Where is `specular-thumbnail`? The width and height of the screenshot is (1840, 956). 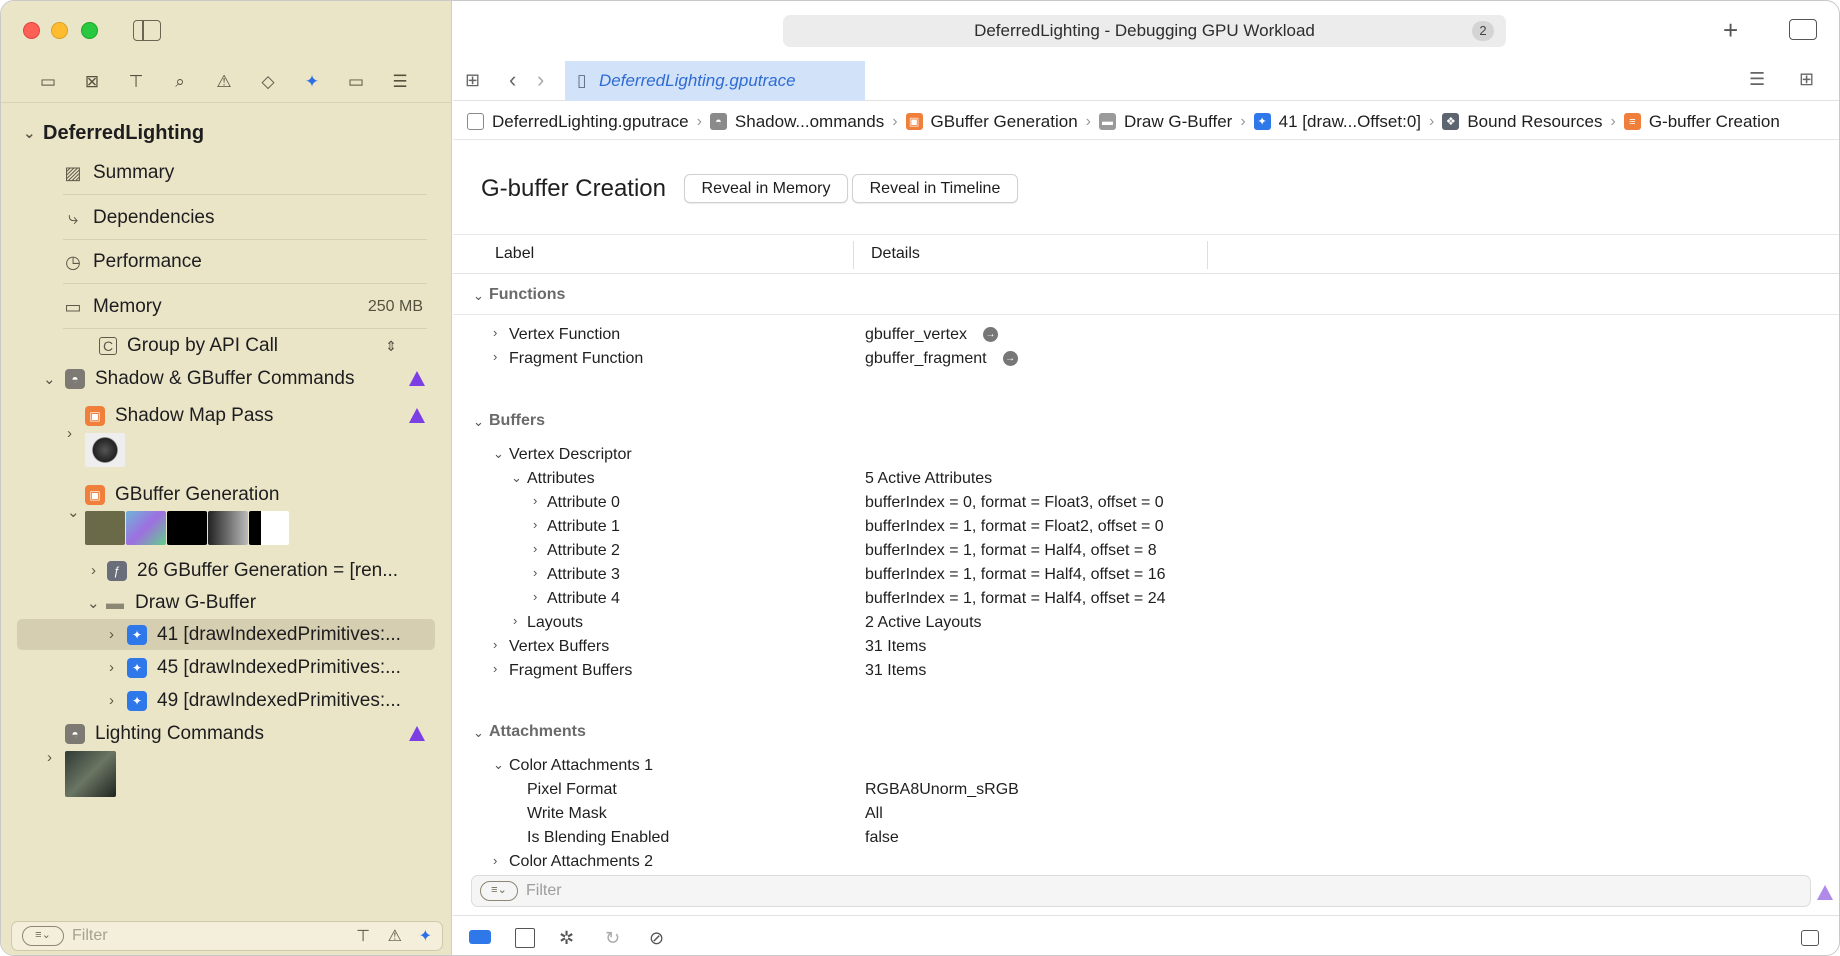
specular-thumbnail is located at coordinates (228, 528).